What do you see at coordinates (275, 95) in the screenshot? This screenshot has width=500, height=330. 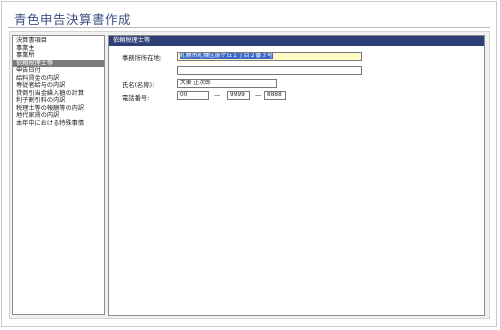 I see `phone-number-field: 8888` at bounding box center [275, 95].